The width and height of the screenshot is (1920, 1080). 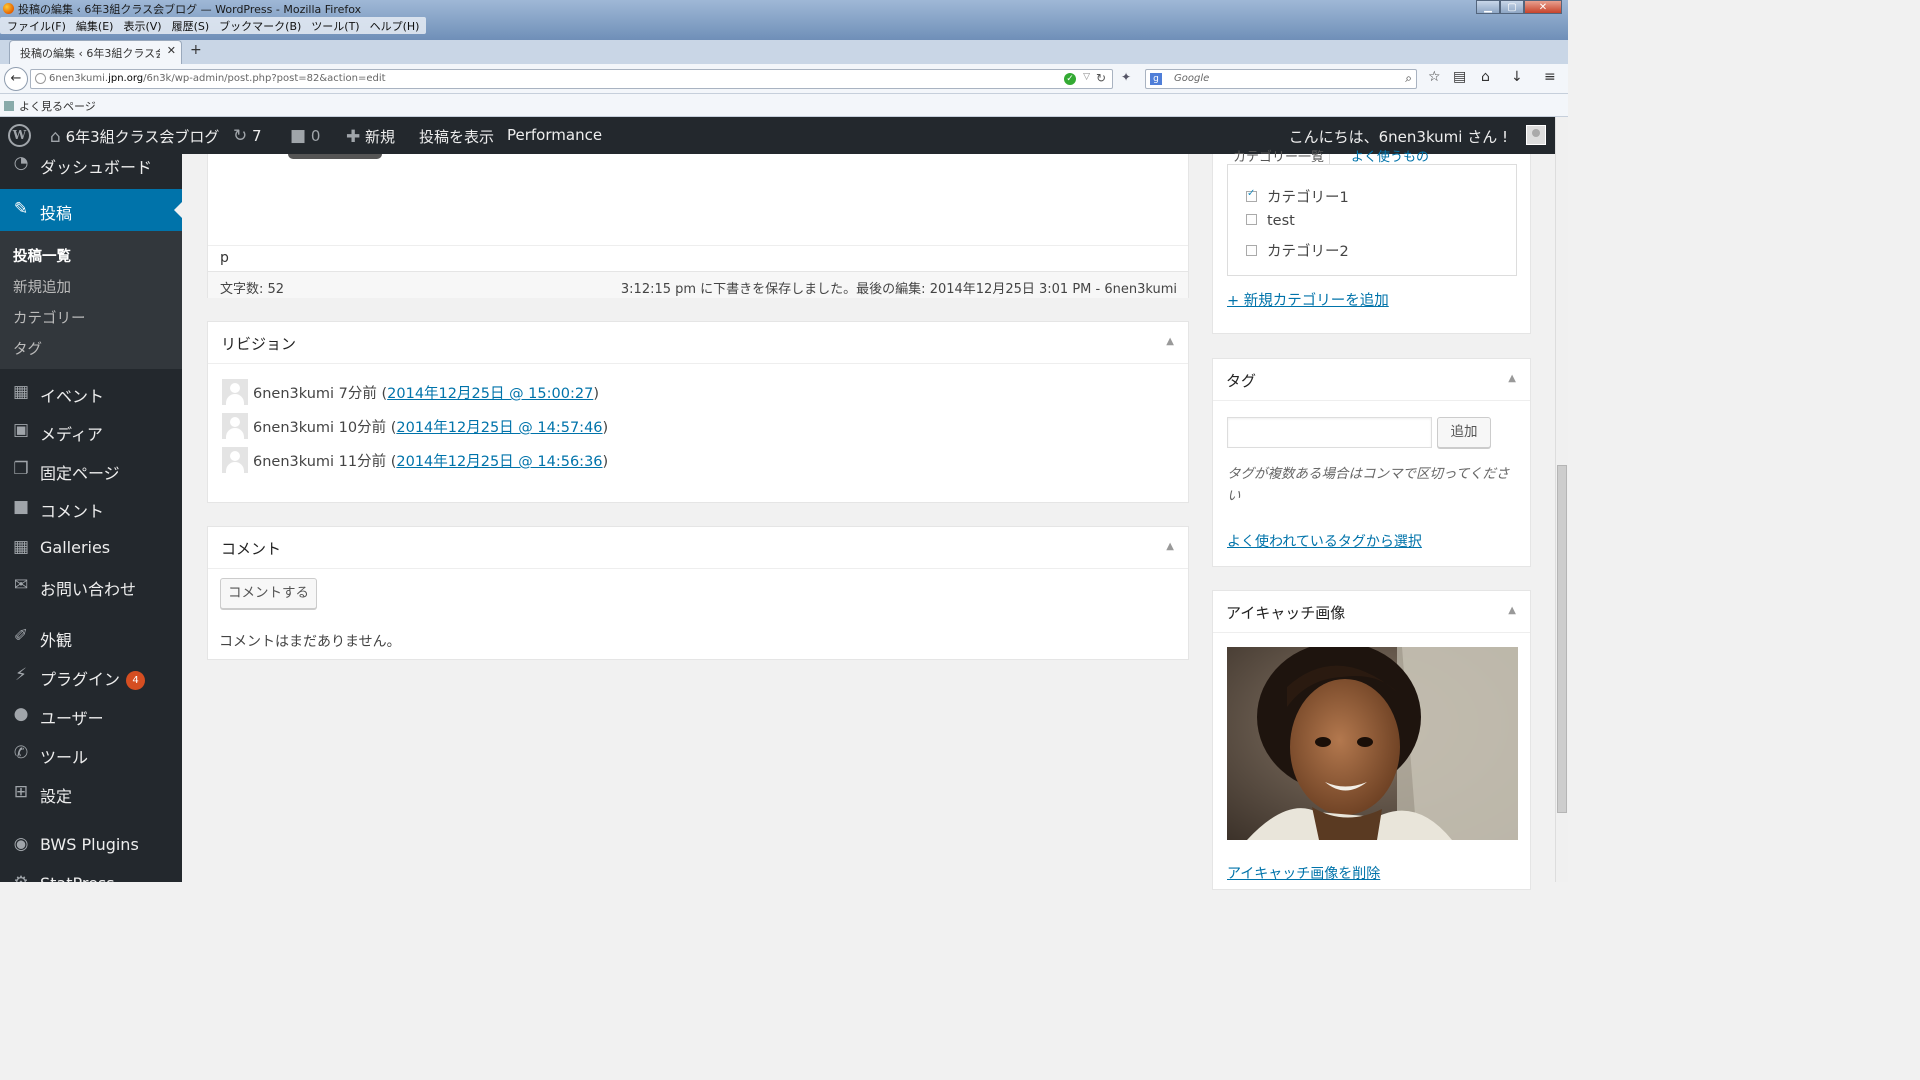 What do you see at coordinates (1241, 381) in the screenshot?
I see `tags-title: タグ` at bounding box center [1241, 381].